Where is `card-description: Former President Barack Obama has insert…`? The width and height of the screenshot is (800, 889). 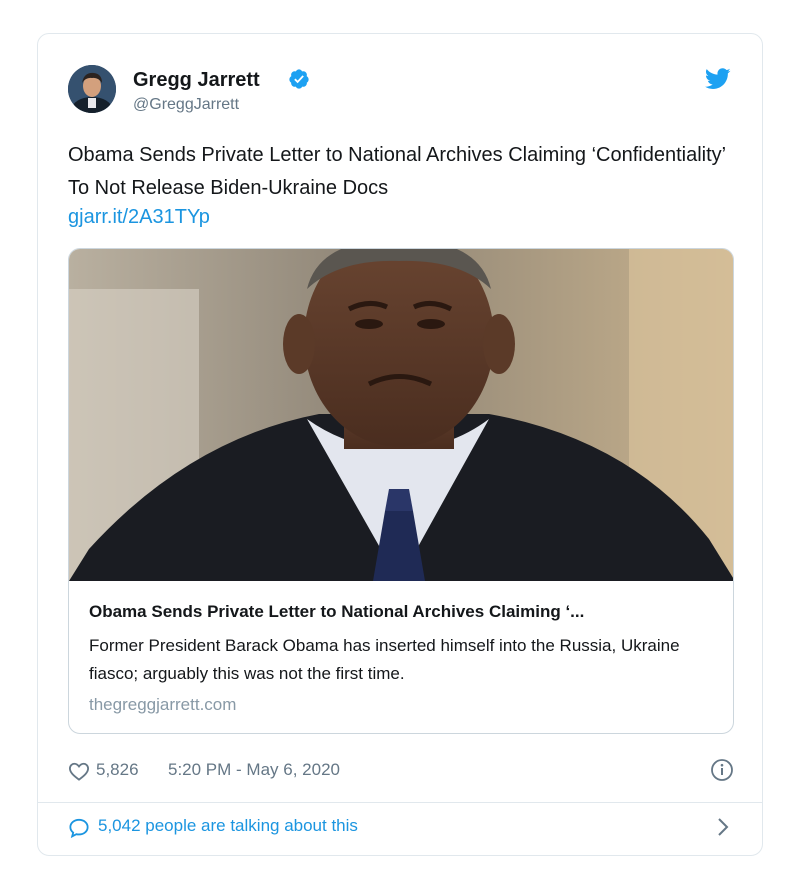 card-description: Former President Barack Obama has insert… is located at coordinates (384, 659).